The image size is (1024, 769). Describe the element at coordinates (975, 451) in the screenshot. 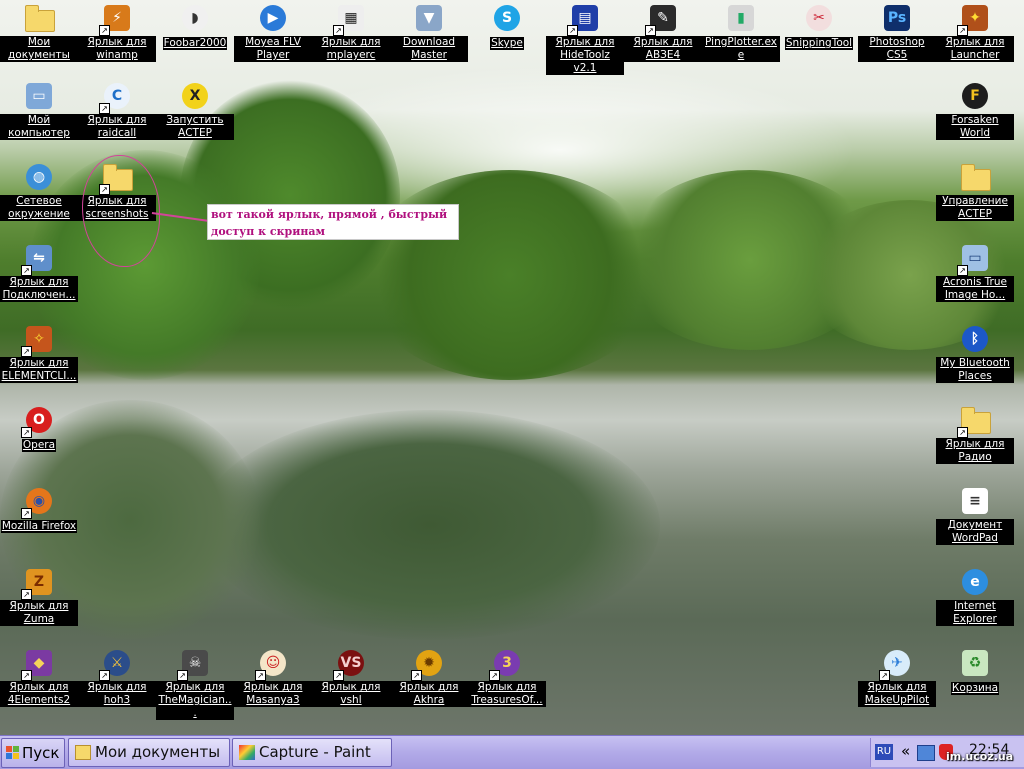

I see `desktop-icon-label: Ярлык для Радио` at that location.